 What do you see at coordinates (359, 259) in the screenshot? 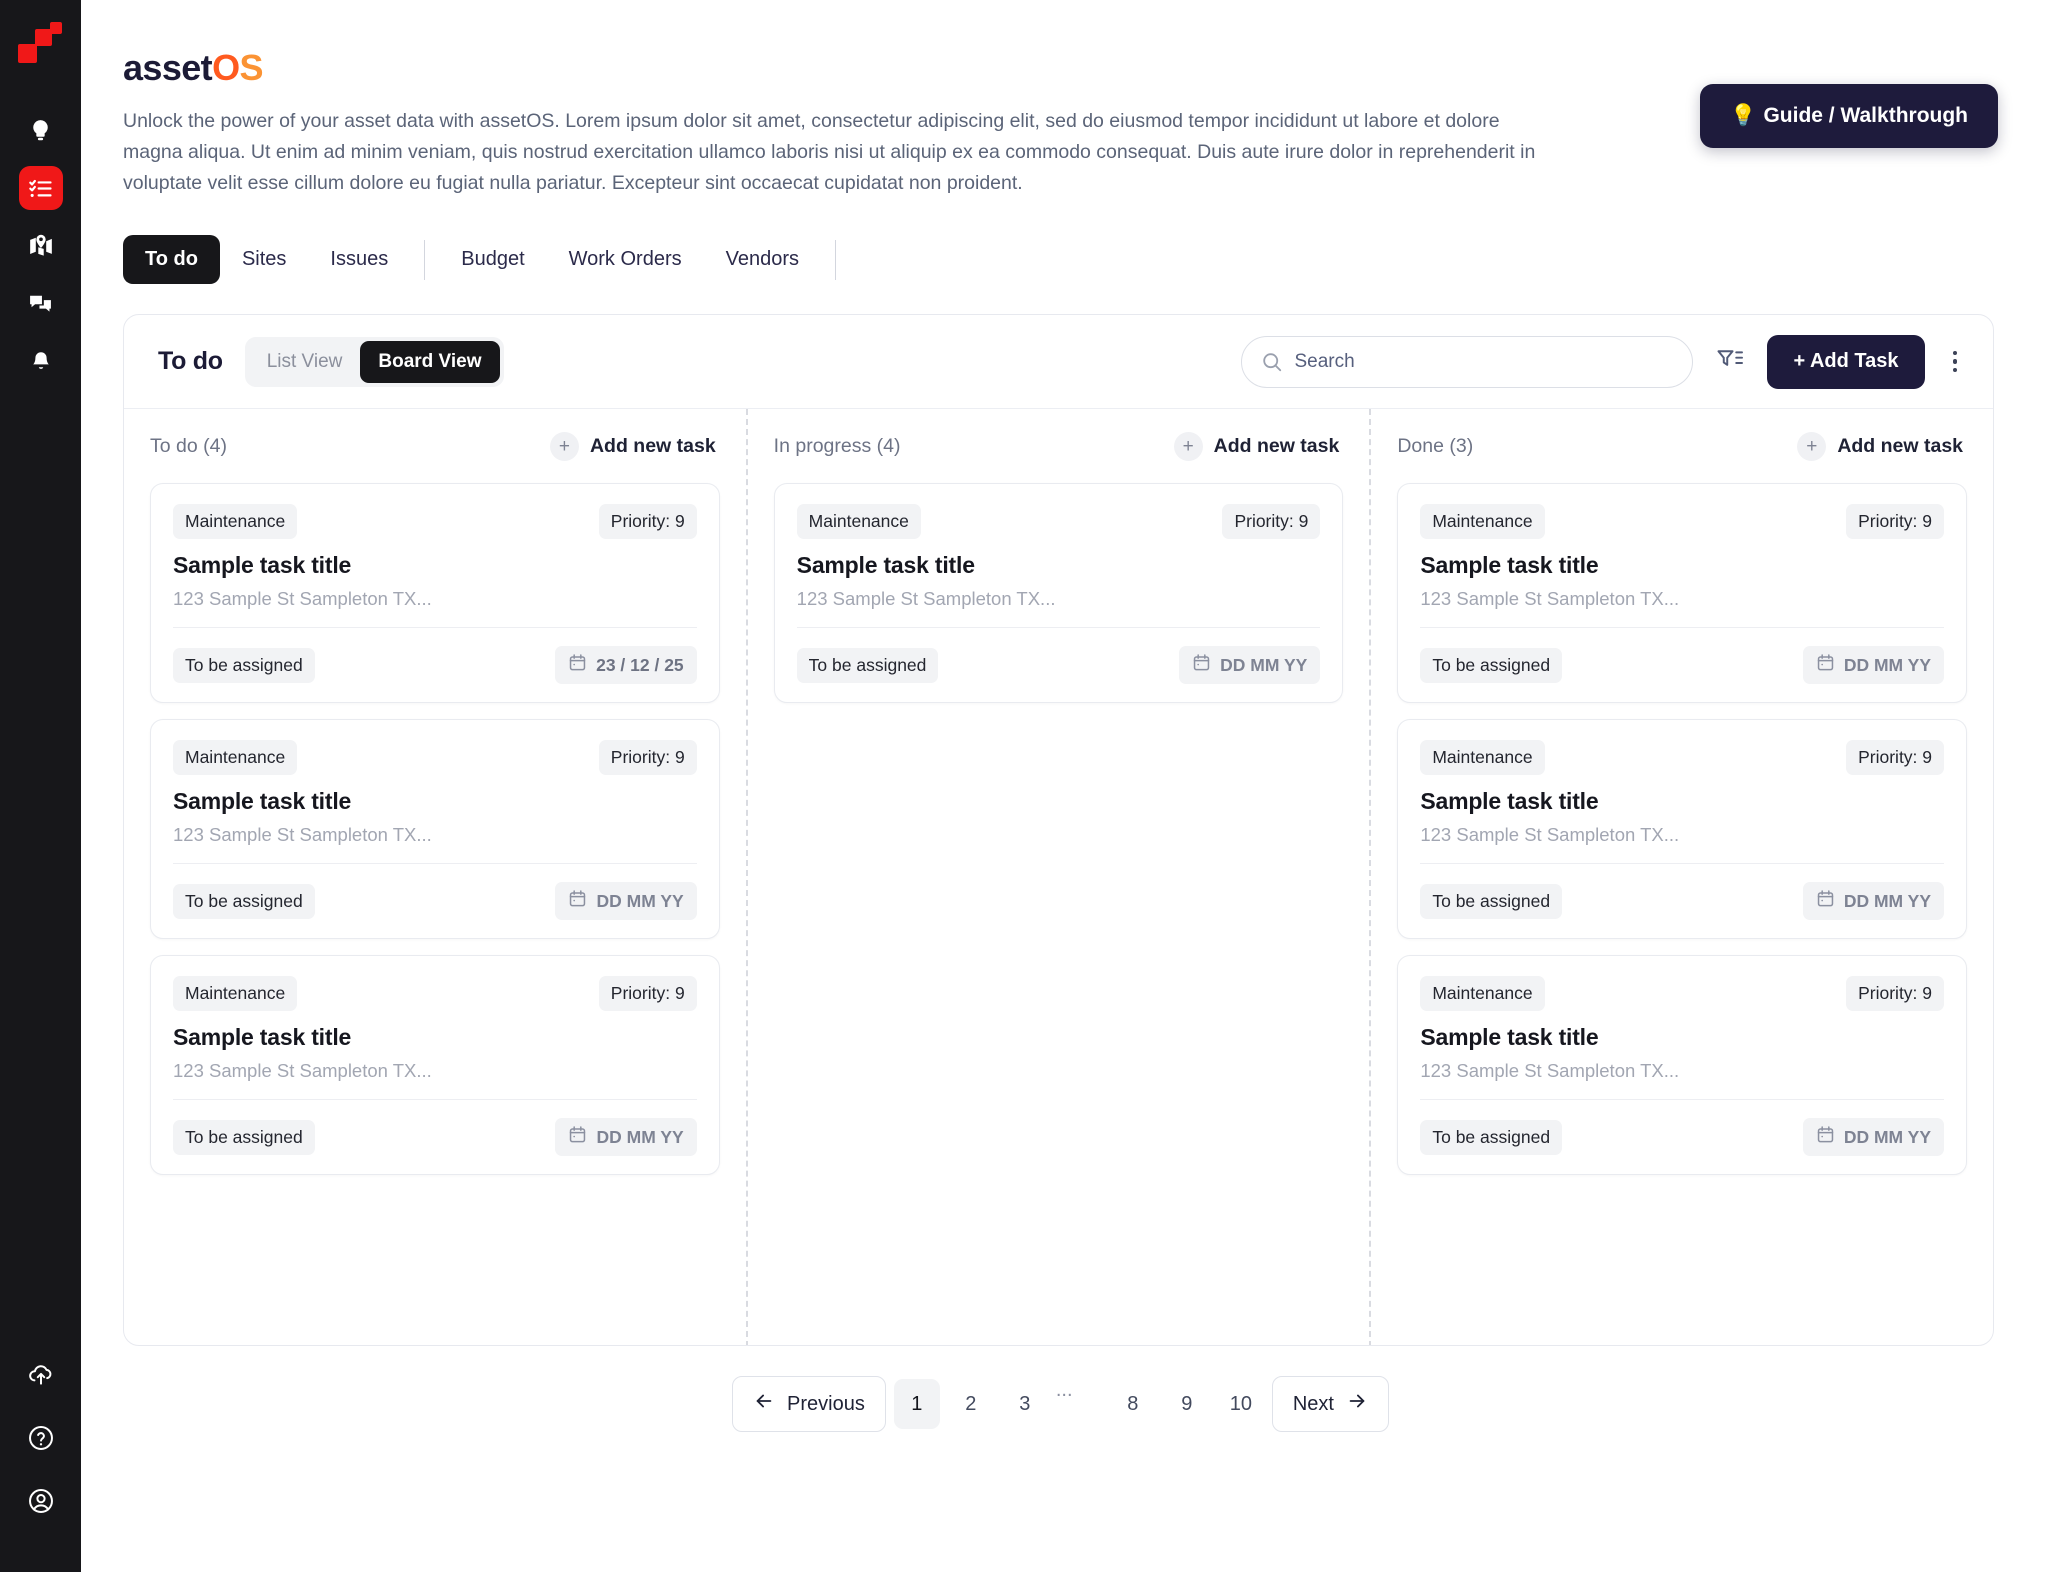
I see `tab-issues: Issues` at bounding box center [359, 259].